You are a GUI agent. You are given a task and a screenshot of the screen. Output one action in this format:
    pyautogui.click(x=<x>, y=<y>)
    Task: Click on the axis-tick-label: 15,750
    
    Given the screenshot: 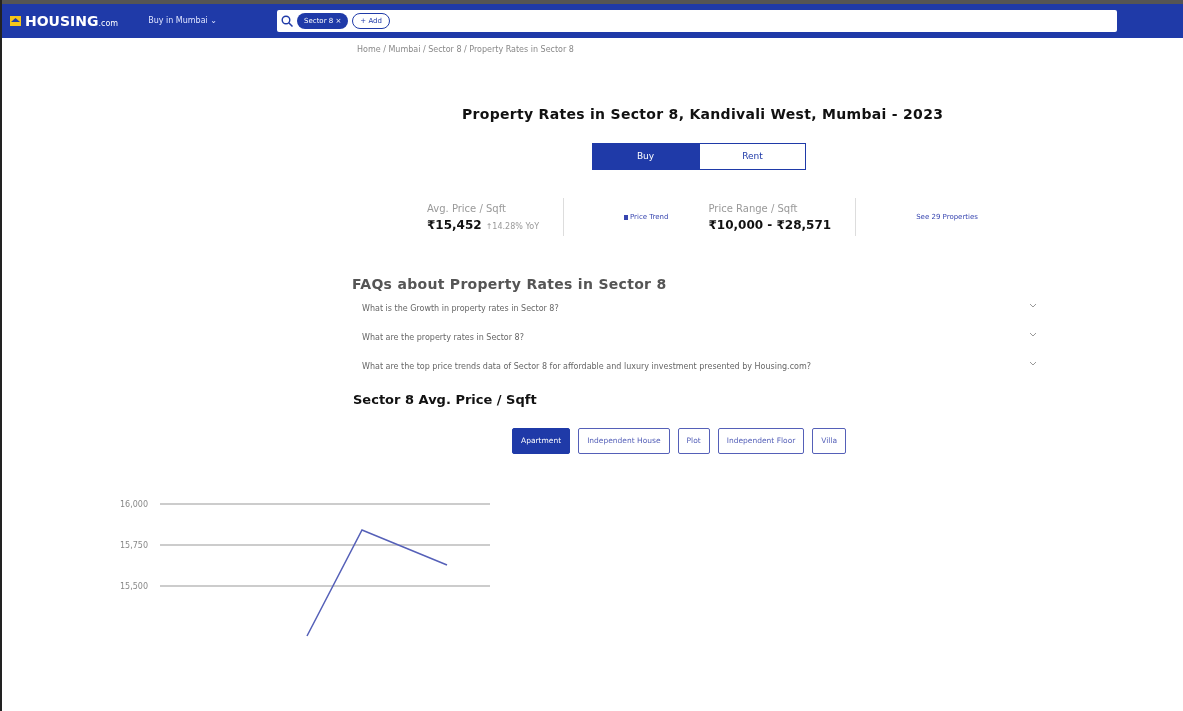 What is the action you would take?
    pyautogui.click(x=134, y=545)
    